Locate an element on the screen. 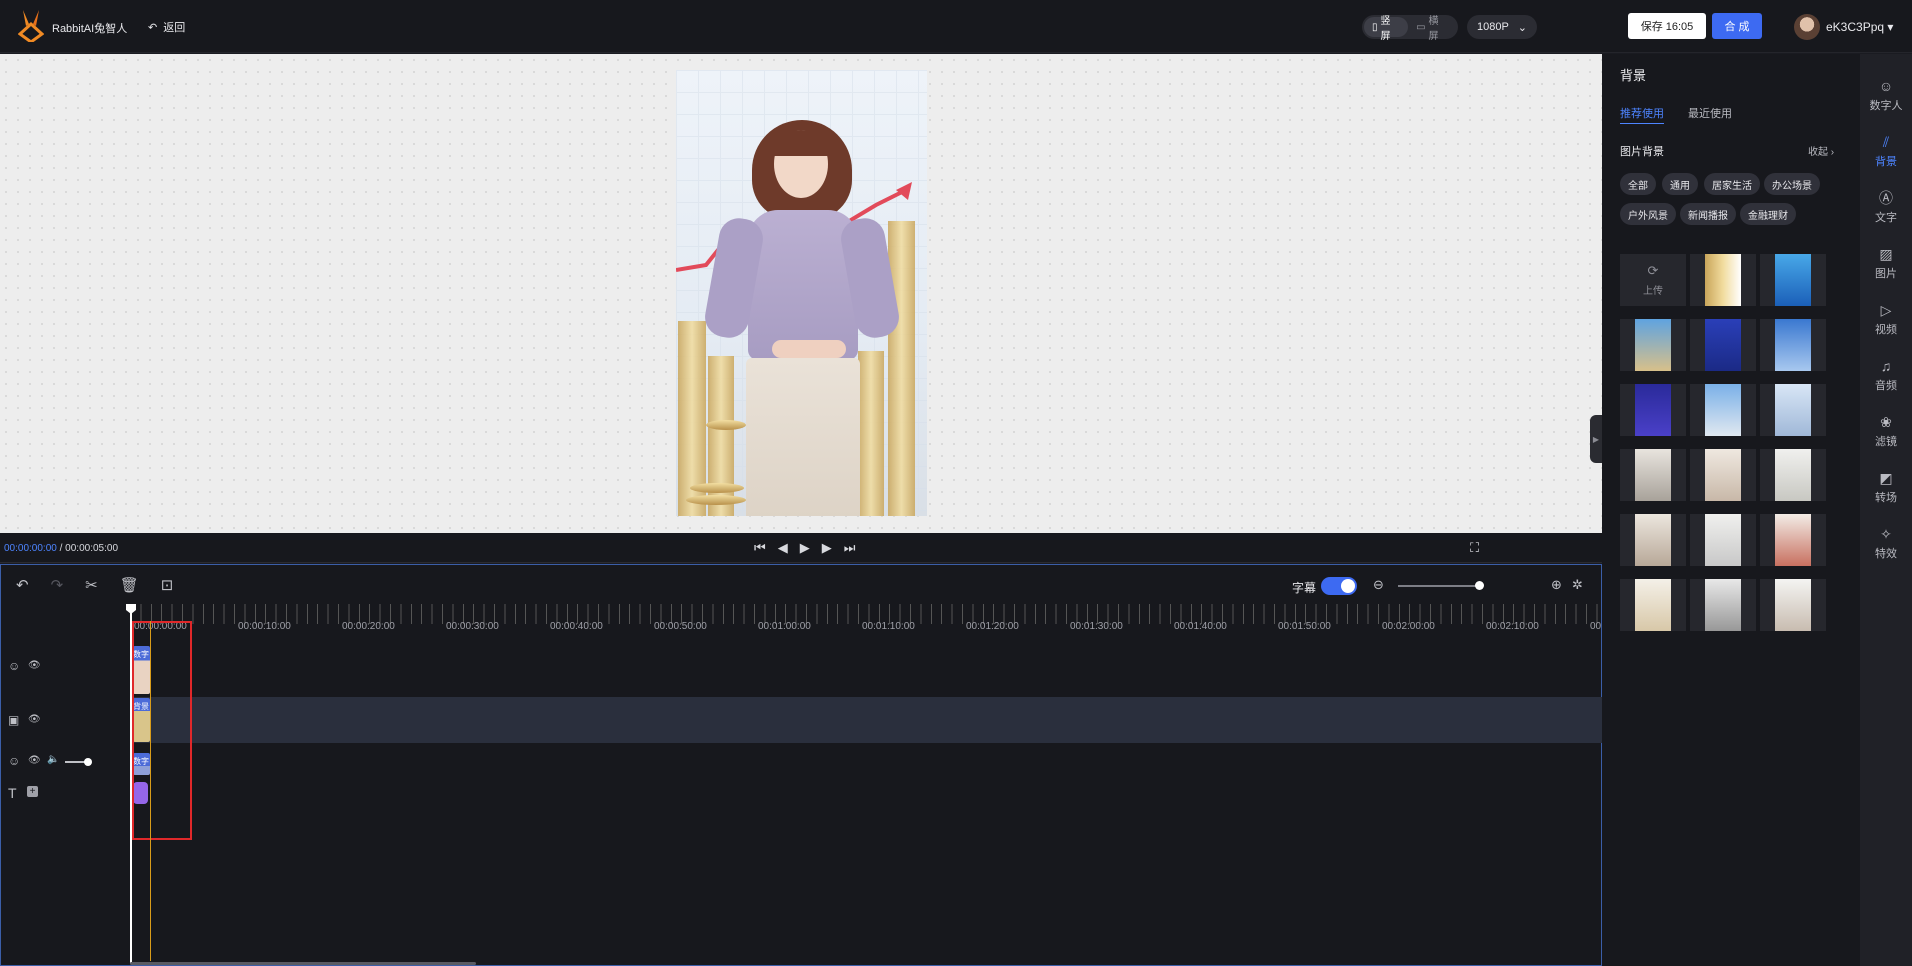  tab-recent: 最近使用 is located at coordinates (1710, 113).